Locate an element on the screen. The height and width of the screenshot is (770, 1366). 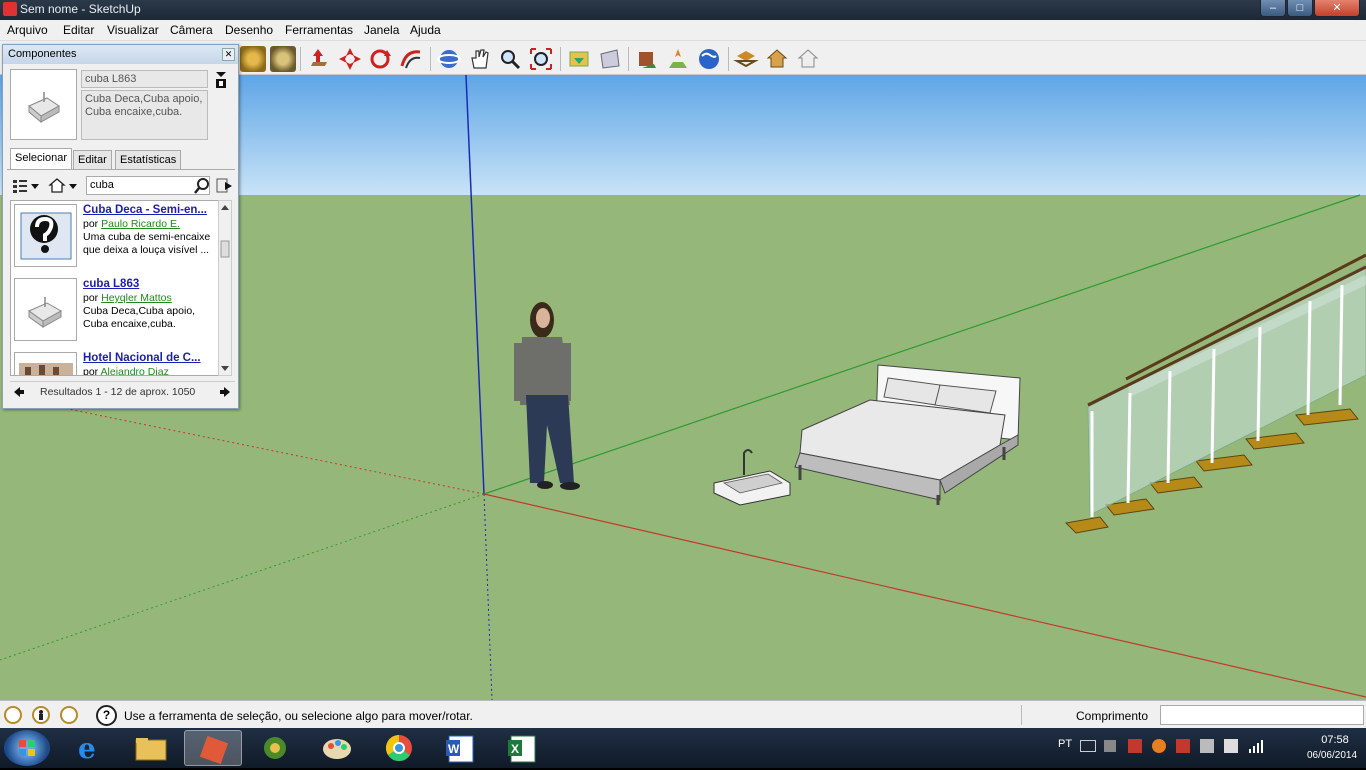
result-thumbnail is located at coordinates (45, 235).